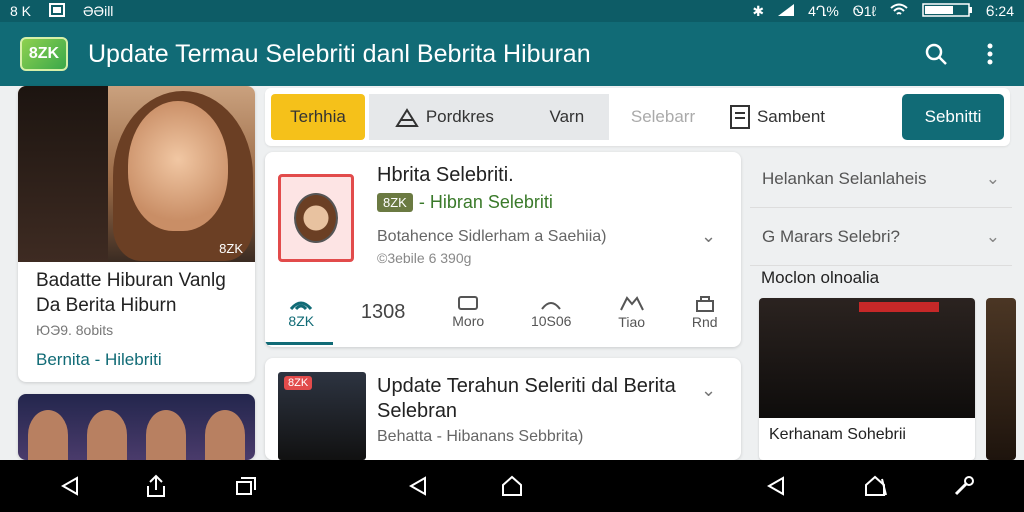 The height and width of the screenshot is (512, 1024). What do you see at coordinates (445, 175) in the screenshot?
I see `article-title: Hbrita Selebriti.` at bounding box center [445, 175].